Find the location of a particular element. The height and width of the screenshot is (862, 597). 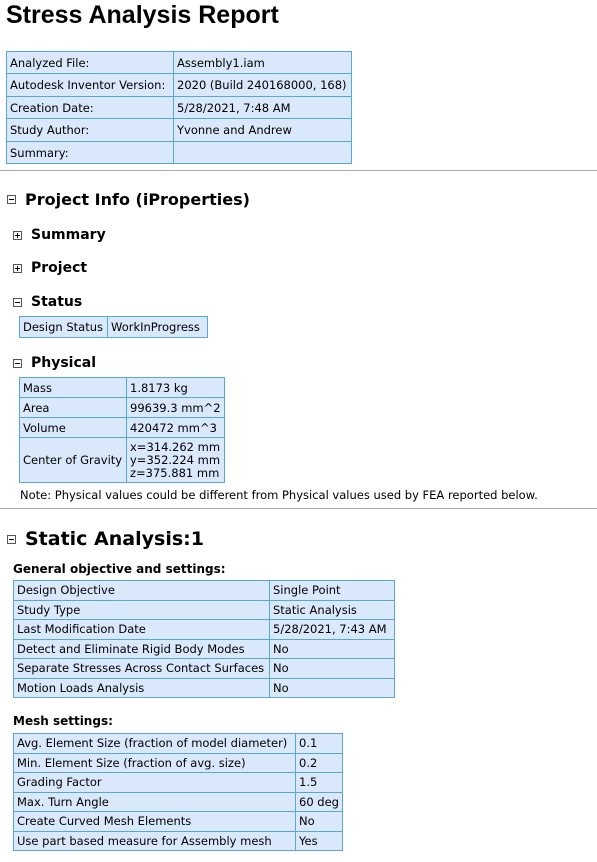

static-analysis-header: Static Analysis:1 is located at coordinates (105, 539).